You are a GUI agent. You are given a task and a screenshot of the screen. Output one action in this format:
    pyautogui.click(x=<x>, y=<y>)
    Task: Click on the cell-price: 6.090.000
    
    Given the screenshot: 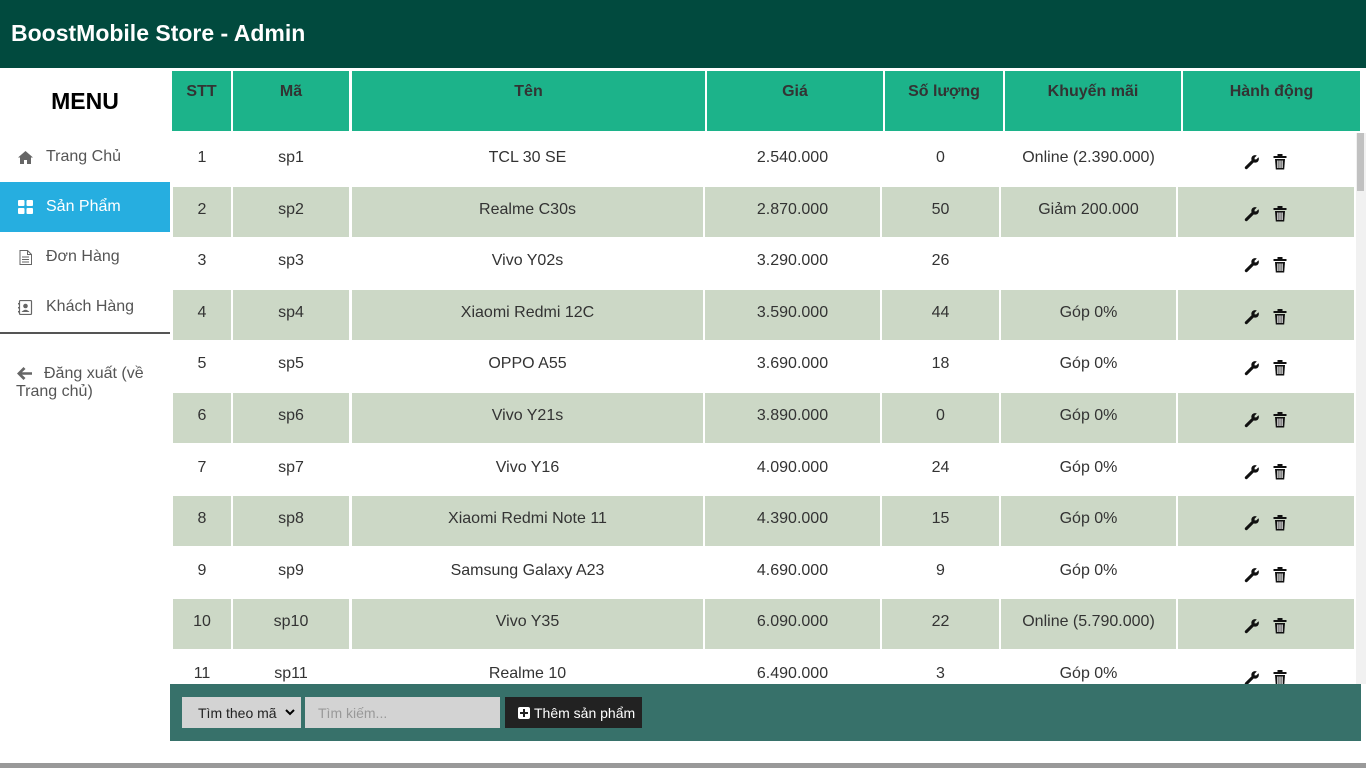 What is the action you would take?
    pyautogui.click(x=792, y=624)
    